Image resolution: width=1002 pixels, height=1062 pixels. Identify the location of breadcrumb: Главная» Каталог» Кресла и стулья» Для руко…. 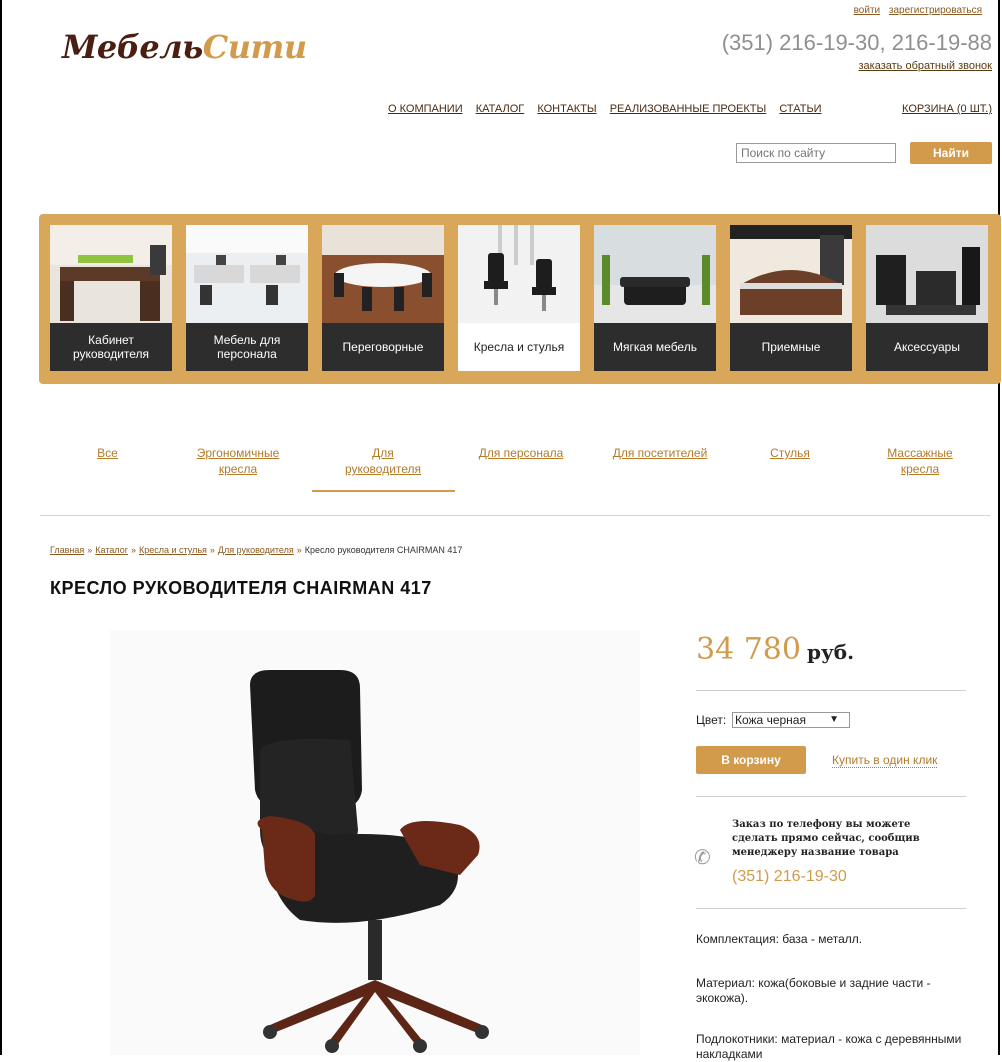
(256, 550).